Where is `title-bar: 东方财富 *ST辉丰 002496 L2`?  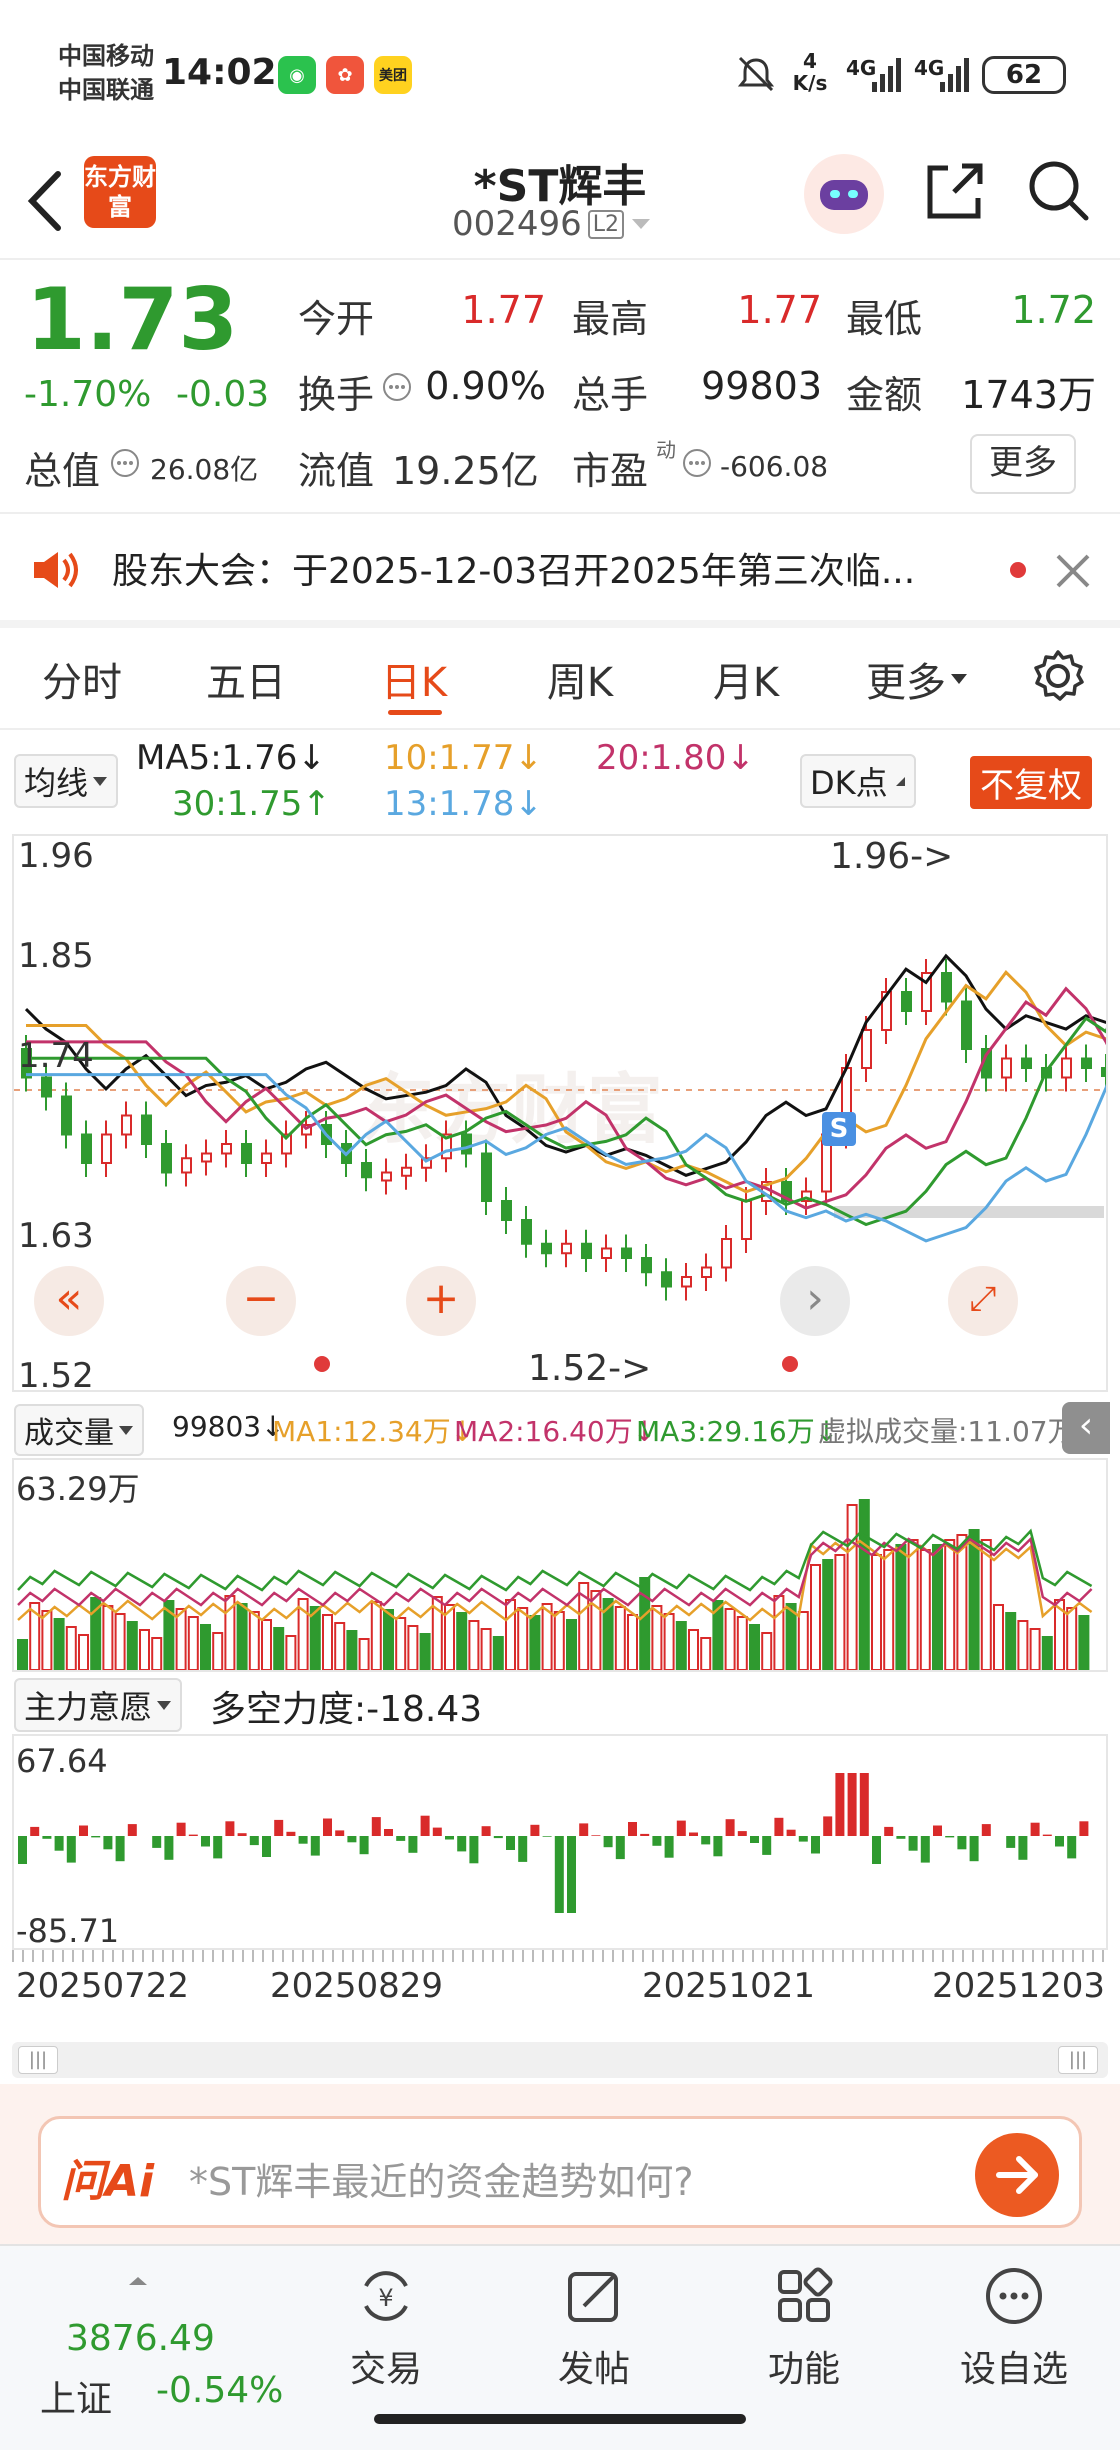
title-bar: 东方财富 *ST辉丰 002496 L2 is located at coordinates (560, 204).